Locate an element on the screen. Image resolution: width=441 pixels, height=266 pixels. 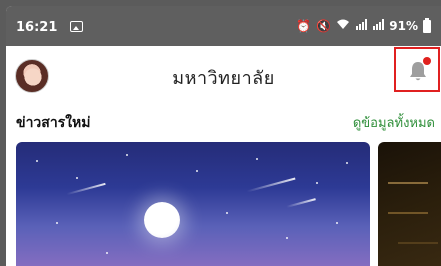
moon-illustration is located at coordinates (162, 220).